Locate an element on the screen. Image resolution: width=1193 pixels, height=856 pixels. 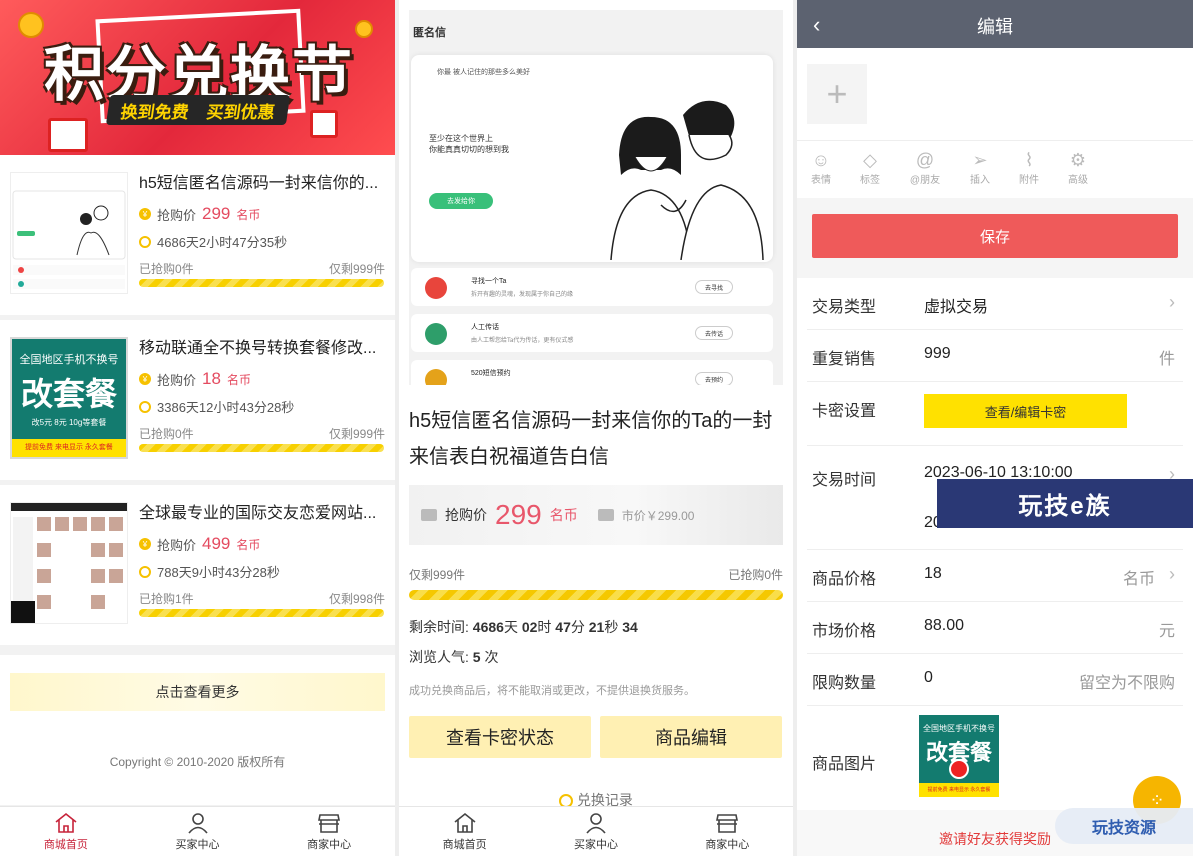
cd-days: 4686 is located at coordinates (488, 627).